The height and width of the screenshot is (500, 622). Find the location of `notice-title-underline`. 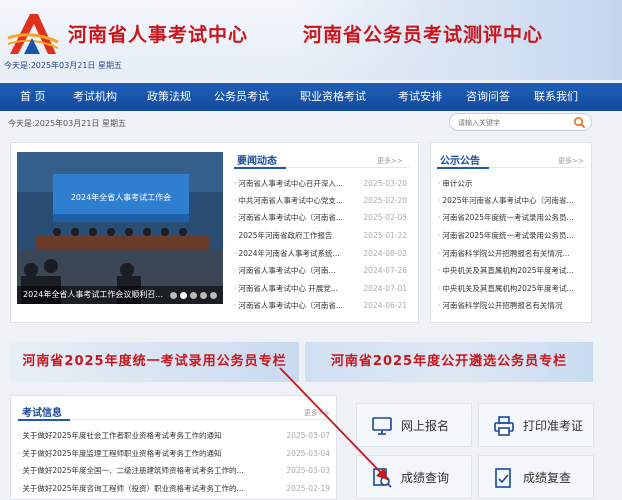

notice-title-underline is located at coordinates (463, 168).